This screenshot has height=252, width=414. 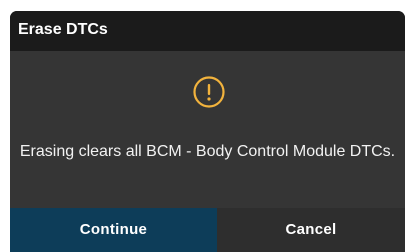 I want to click on warning-circle-icon, so click(x=209, y=92).